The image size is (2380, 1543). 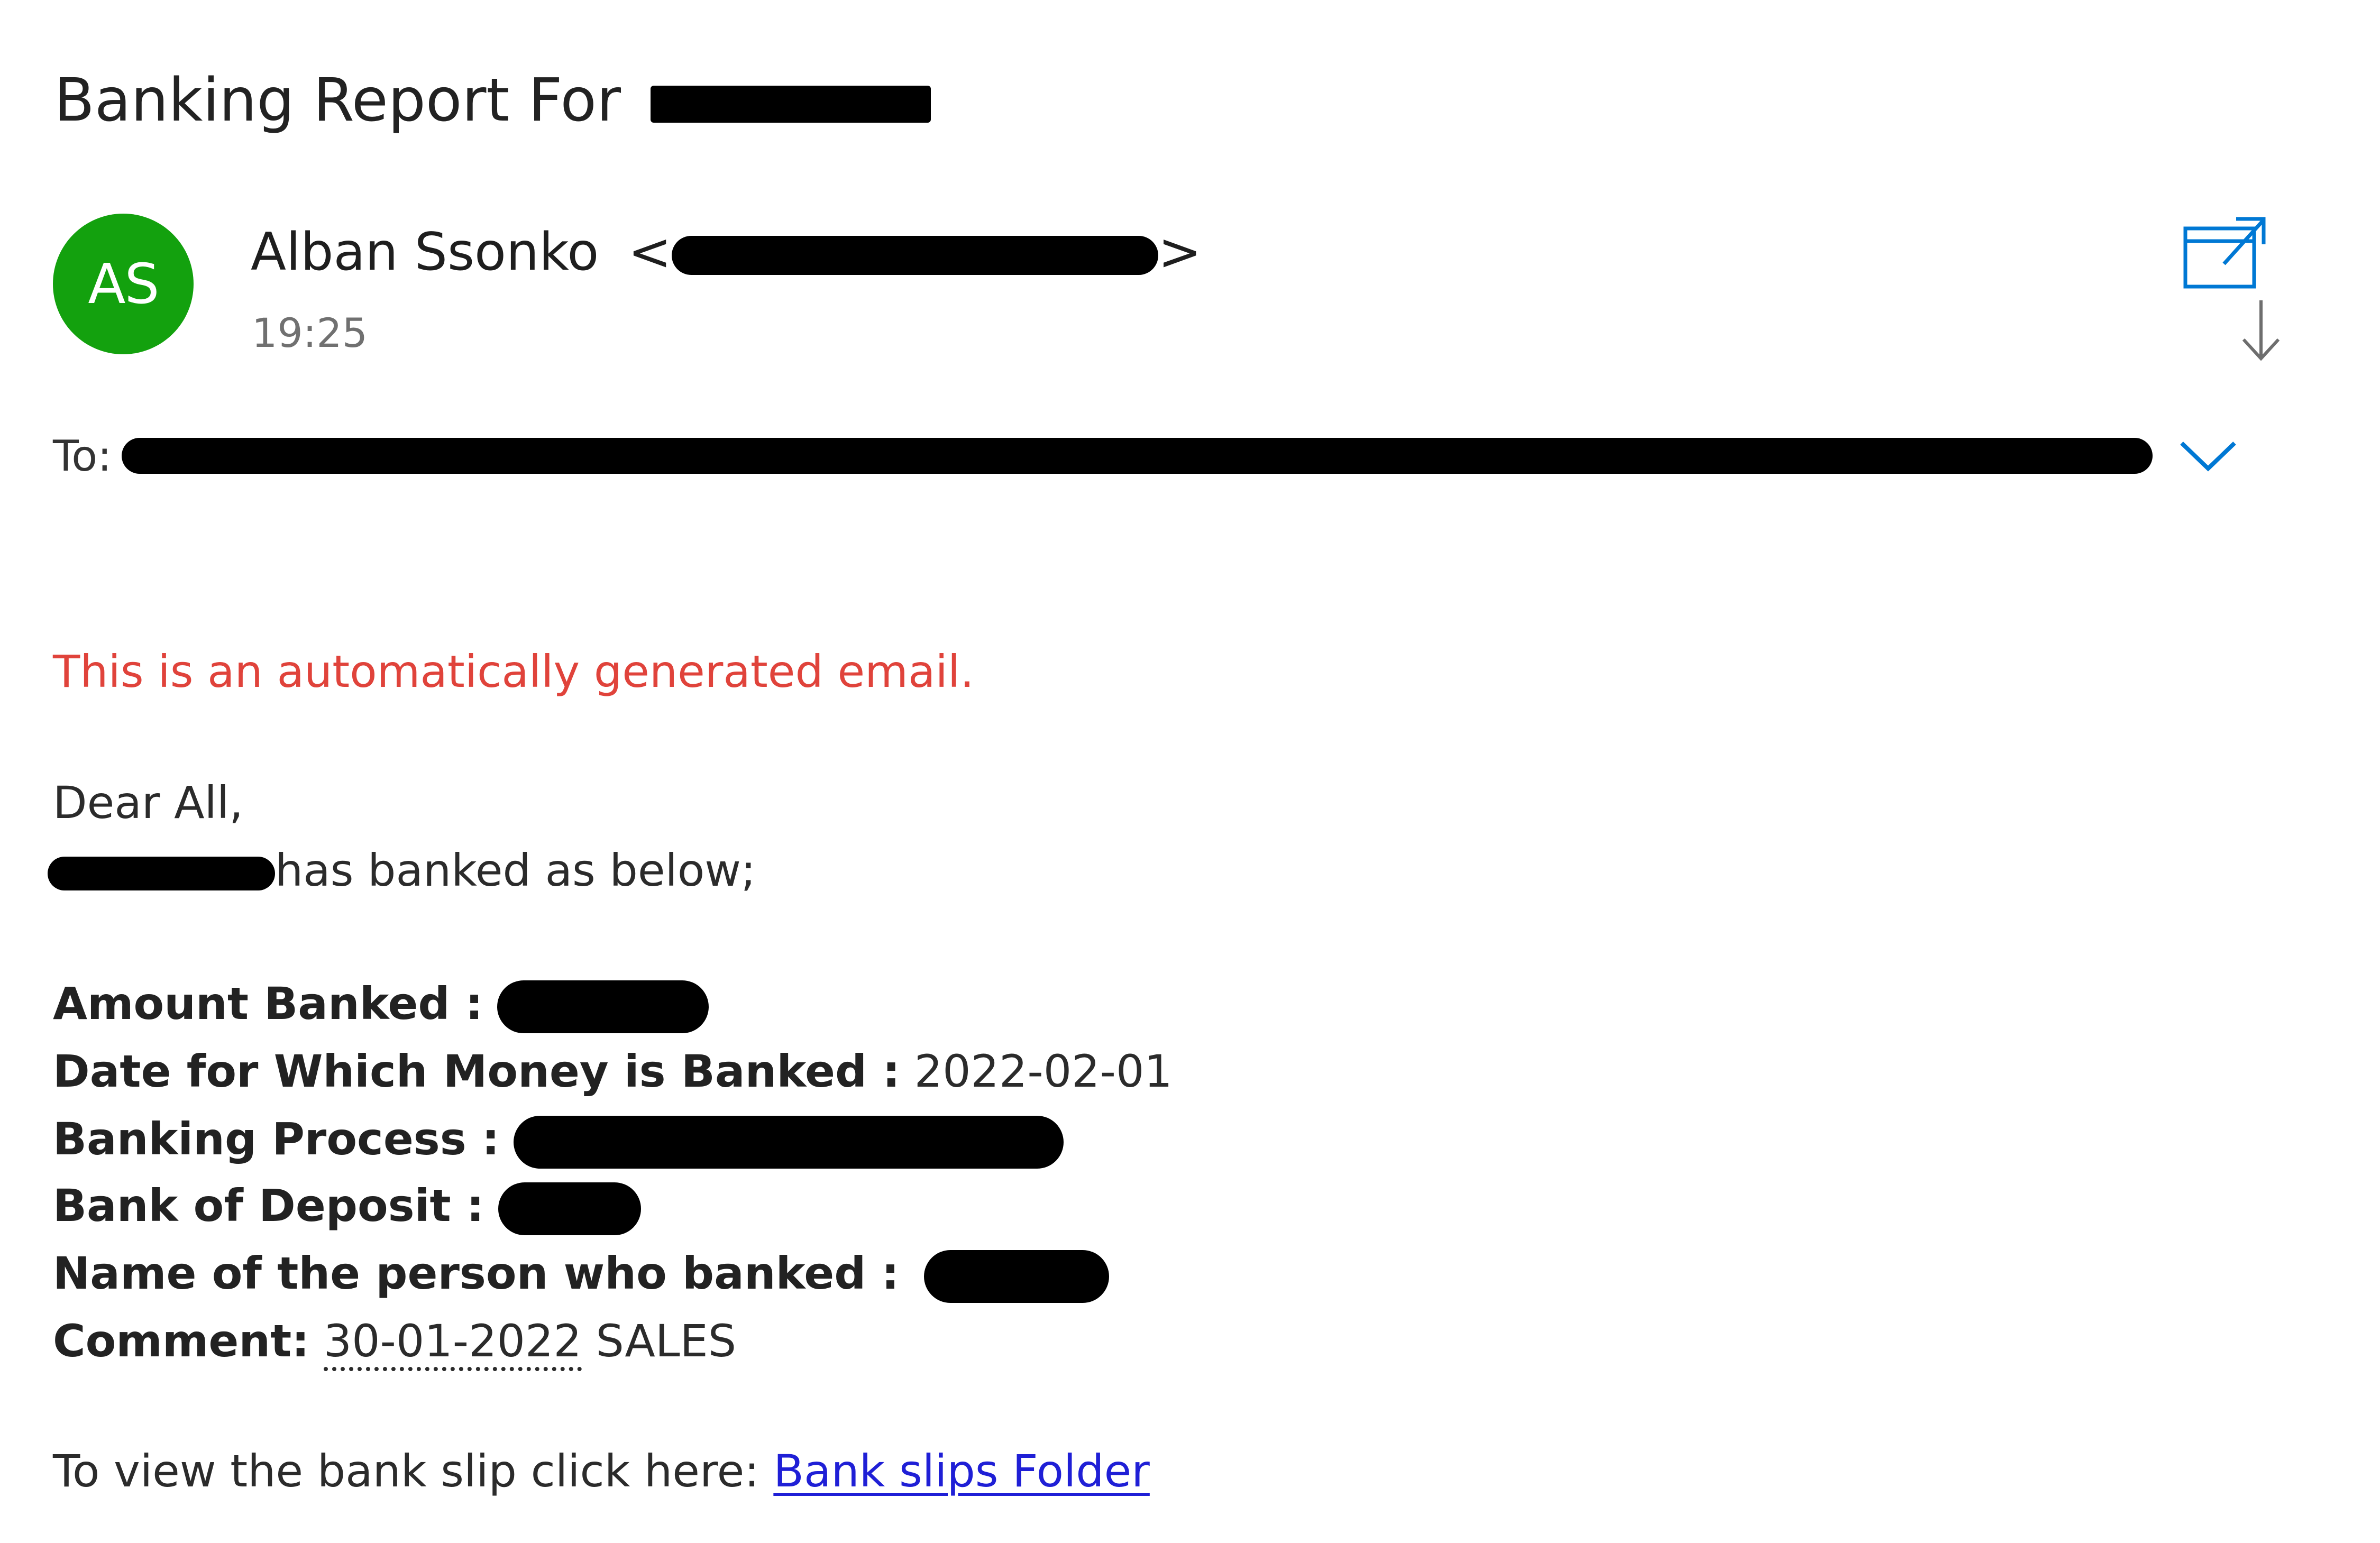 I want to click on subject-redaction, so click(x=790, y=104).